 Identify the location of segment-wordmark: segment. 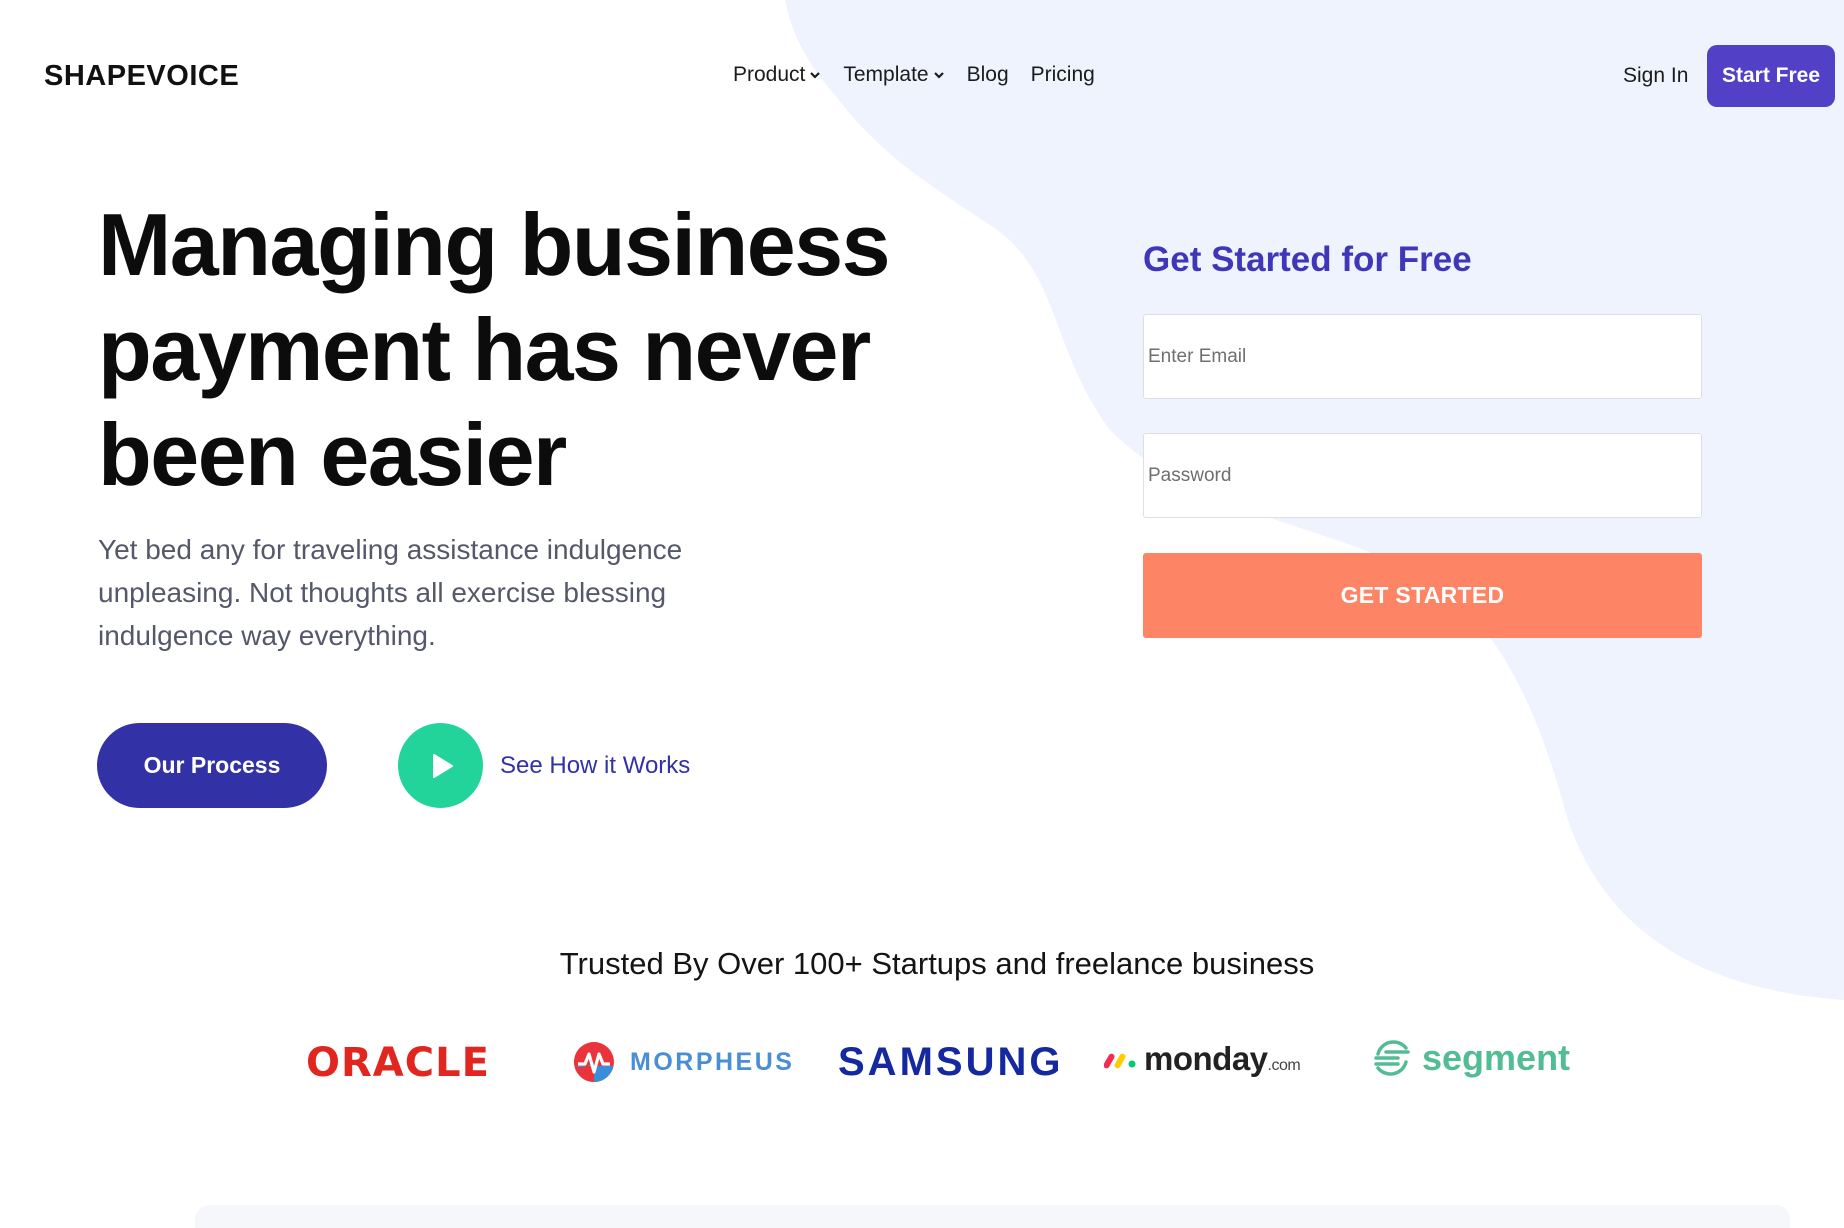
(1496, 1057).